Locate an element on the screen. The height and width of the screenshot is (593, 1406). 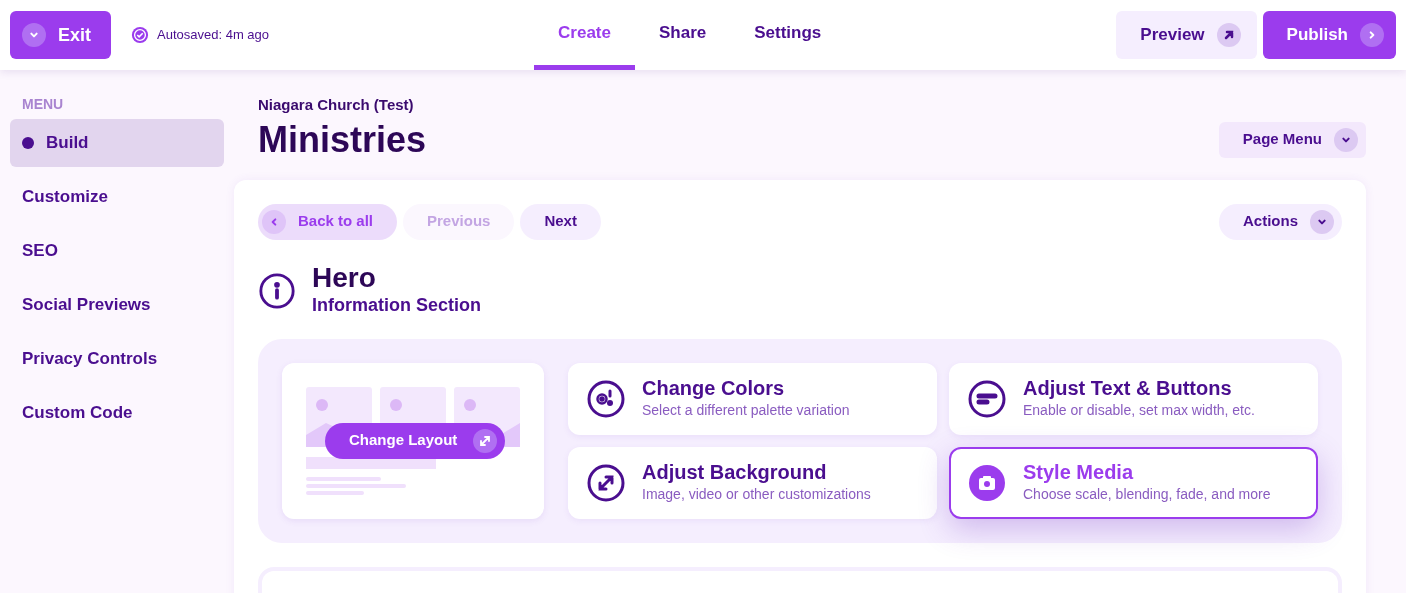
nav-tab: Create is located at coordinates (584, 35).